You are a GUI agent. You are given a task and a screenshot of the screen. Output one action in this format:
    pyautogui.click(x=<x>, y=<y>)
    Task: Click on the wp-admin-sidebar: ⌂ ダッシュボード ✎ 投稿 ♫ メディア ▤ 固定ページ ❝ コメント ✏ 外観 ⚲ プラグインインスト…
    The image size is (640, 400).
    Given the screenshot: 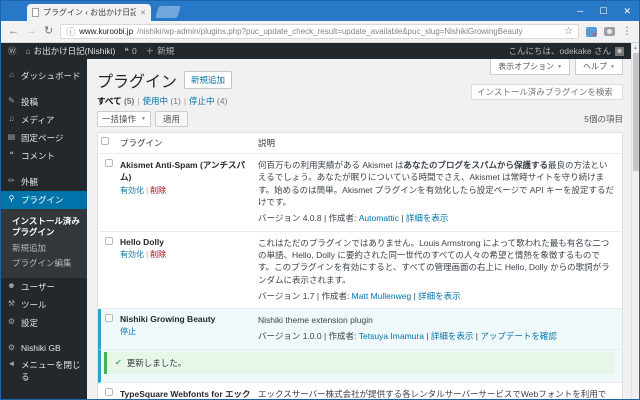 What is the action you would take?
    pyautogui.click(x=44, y=229)
    